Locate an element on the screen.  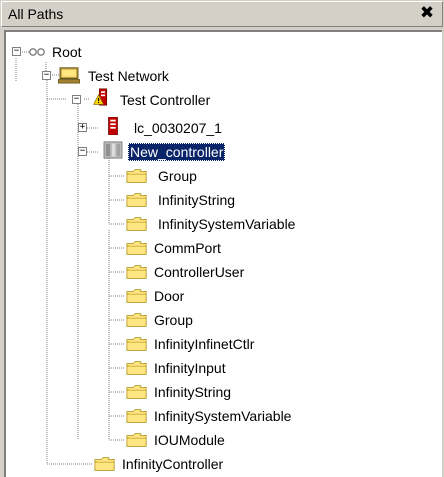
collapse-toggle-new-controller: − is located at coordinates (82, 151).